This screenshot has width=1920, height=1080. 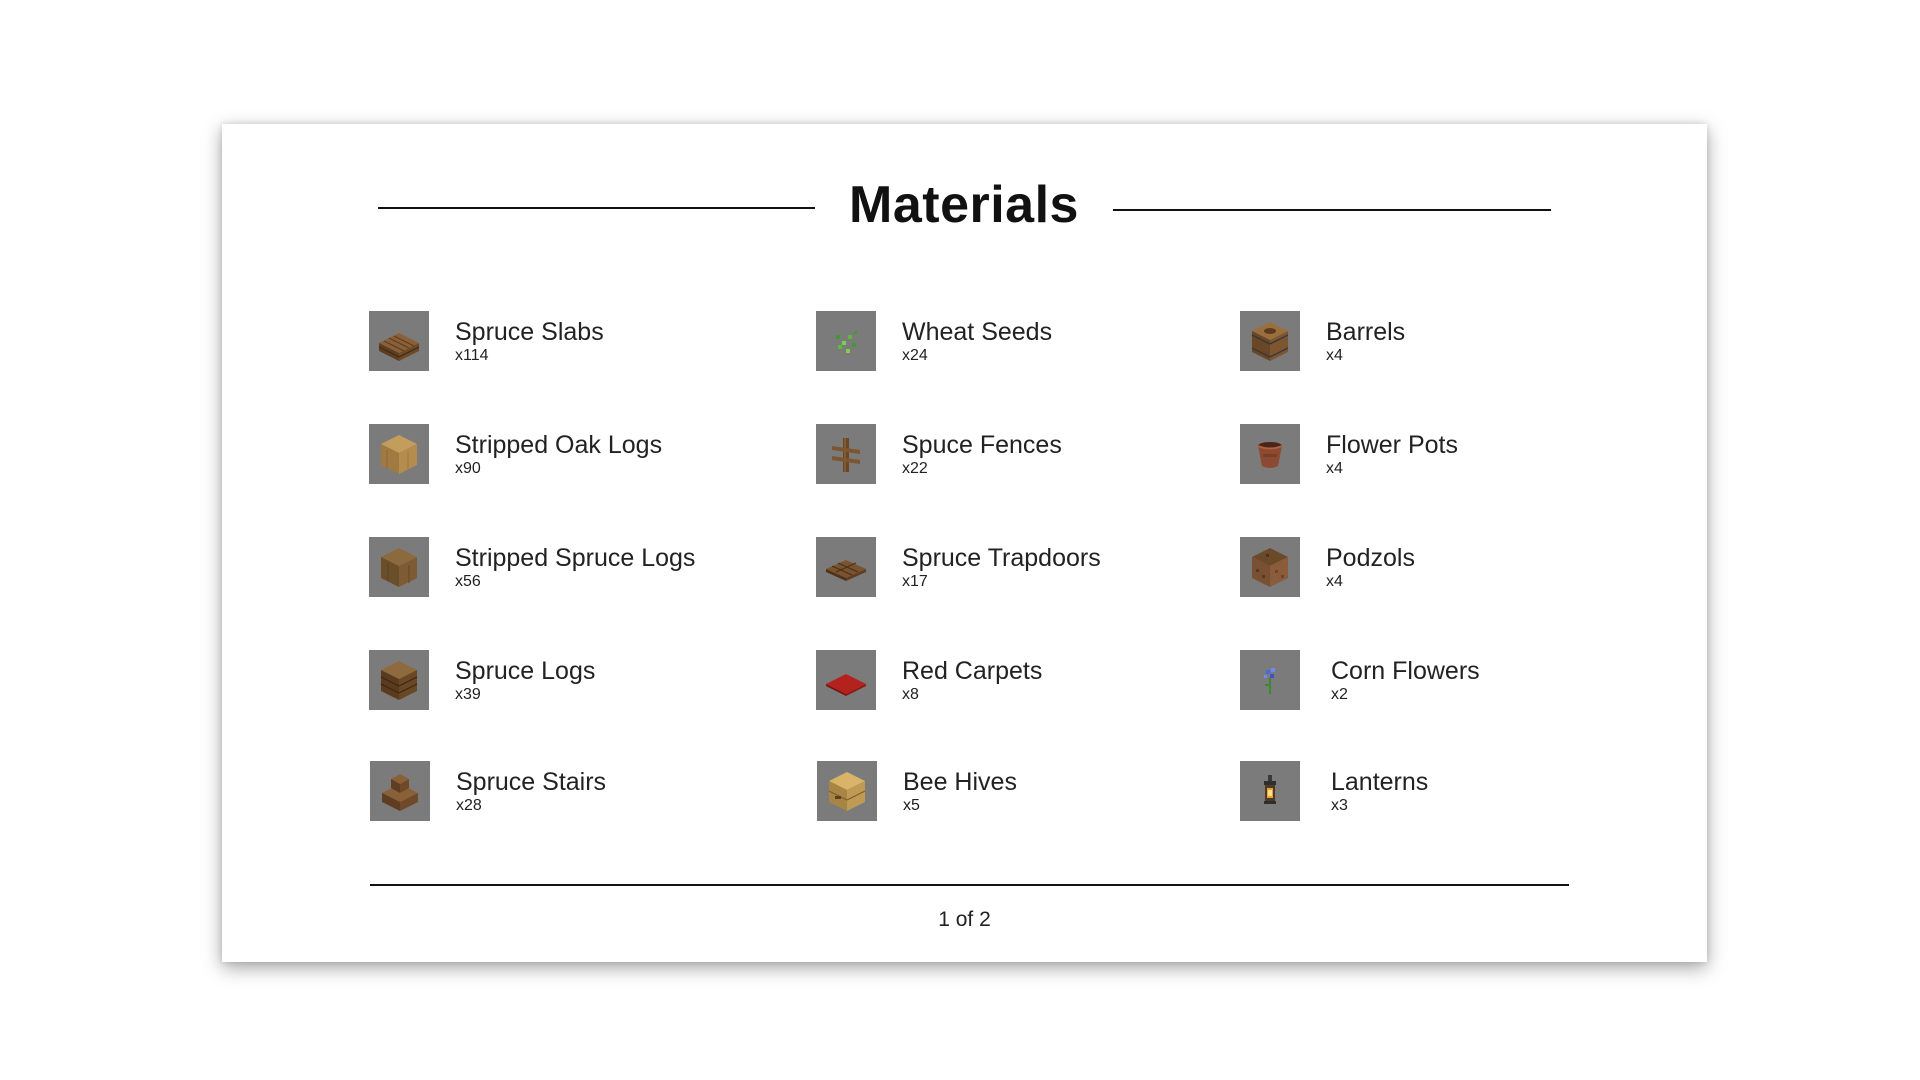 I want to click on item-name: Bee Hives, so click(x=960, y=782).